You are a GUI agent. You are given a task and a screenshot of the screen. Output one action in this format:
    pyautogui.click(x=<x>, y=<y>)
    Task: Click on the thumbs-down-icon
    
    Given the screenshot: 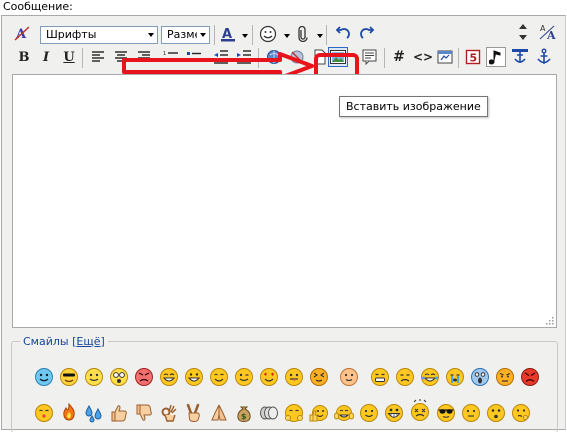 What is the action you would take?
    pyautogui.click(x=144, y=413)
    